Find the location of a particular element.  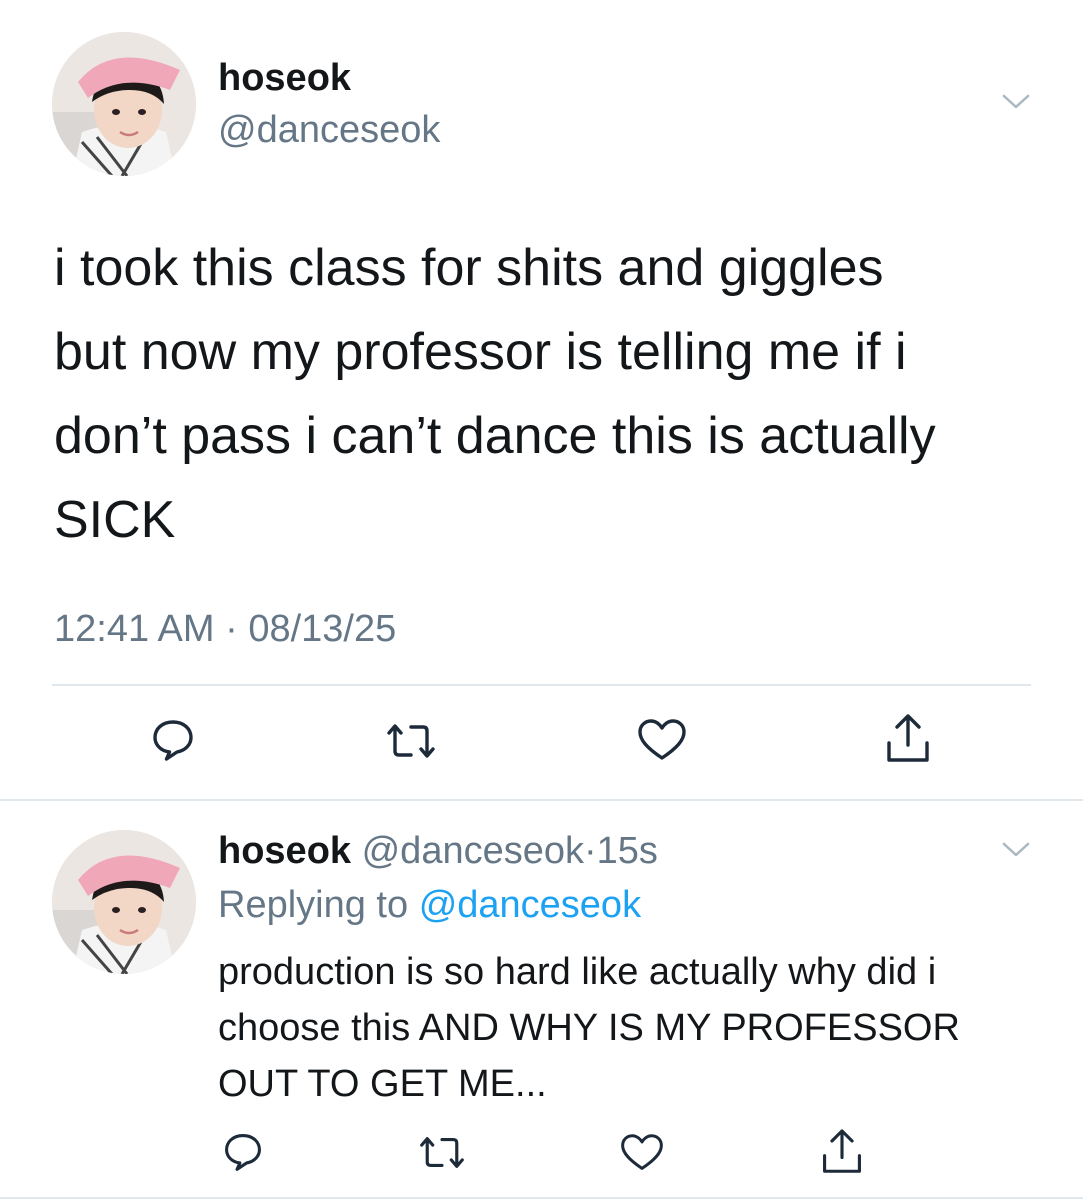

reply-header: hoseok @danceseok·15s is located at coordinates (438, 851).